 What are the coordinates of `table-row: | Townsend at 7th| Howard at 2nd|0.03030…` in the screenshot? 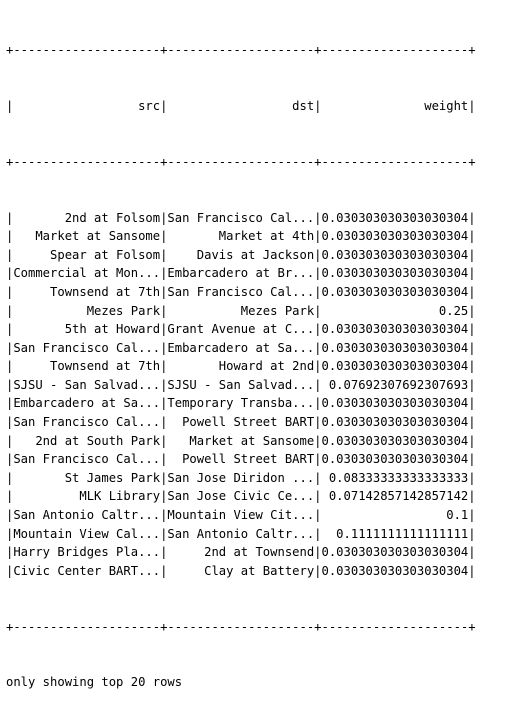 It's located at (241, 366).